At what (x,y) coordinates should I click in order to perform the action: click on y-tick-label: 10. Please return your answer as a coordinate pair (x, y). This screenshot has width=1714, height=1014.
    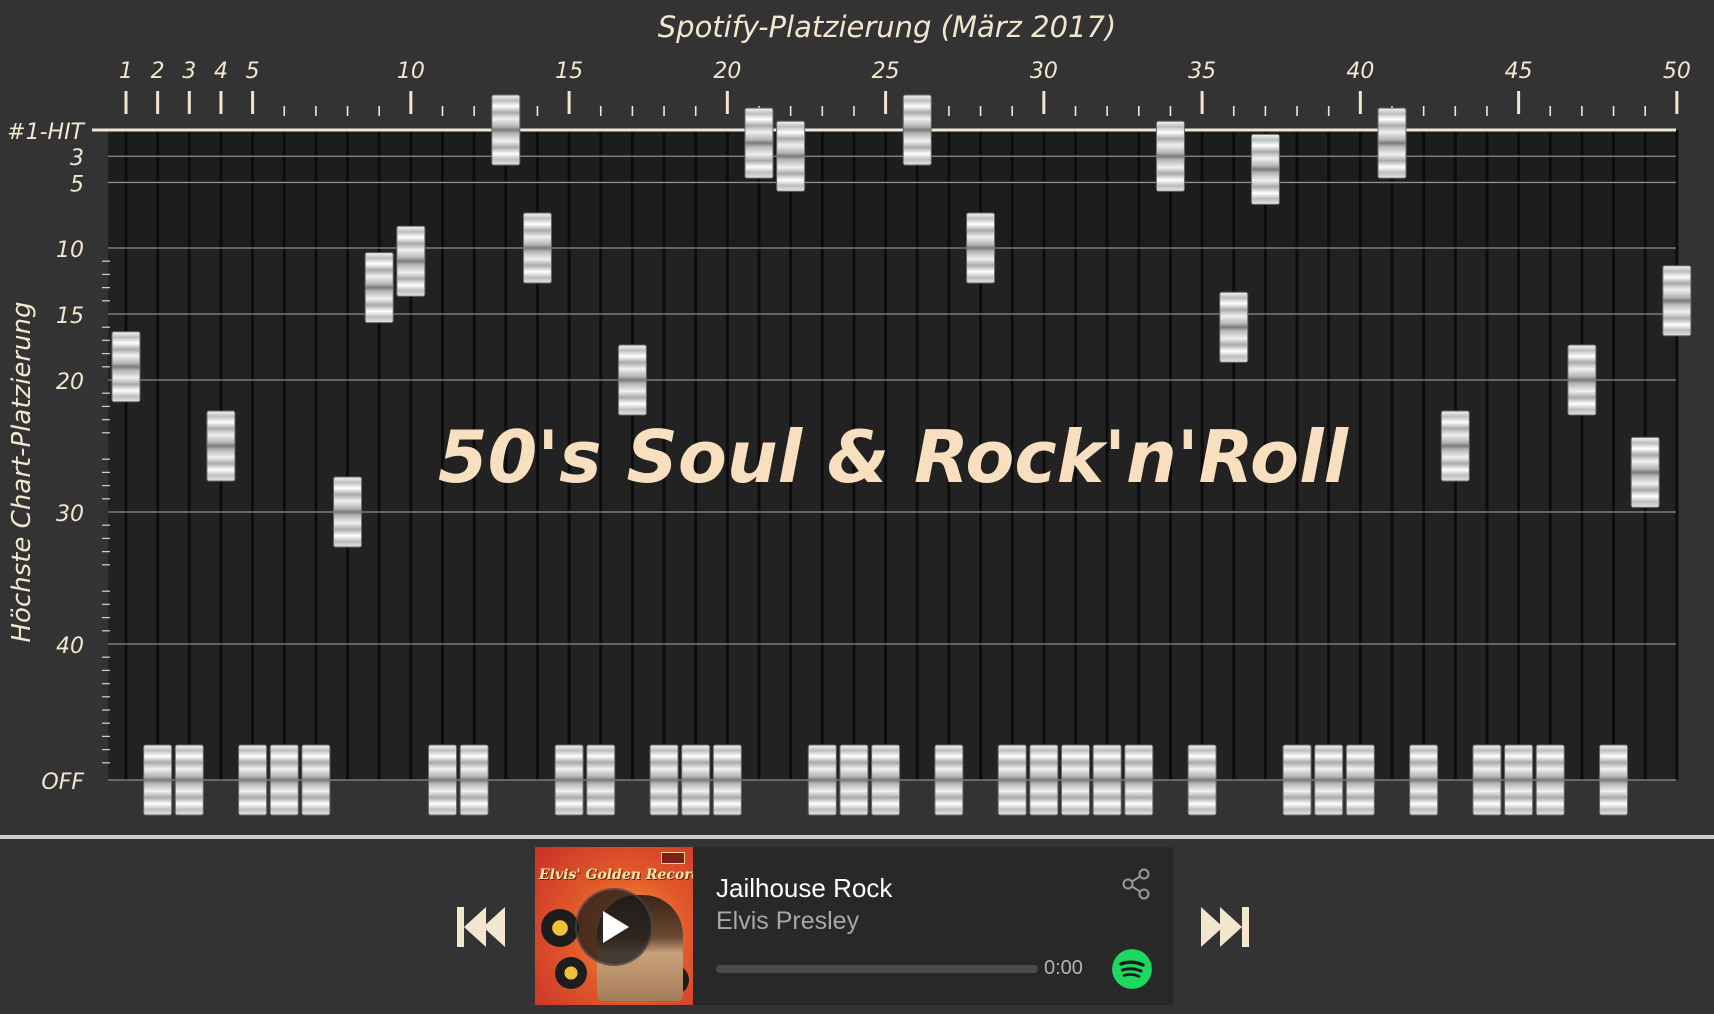
    Looking at the image, I should click on (70, 250).